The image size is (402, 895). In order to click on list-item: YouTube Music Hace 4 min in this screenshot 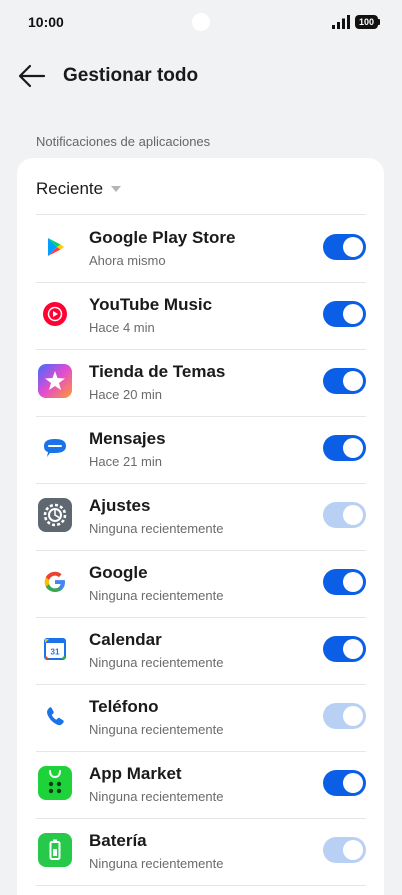, I will do `click(200, 315)`.